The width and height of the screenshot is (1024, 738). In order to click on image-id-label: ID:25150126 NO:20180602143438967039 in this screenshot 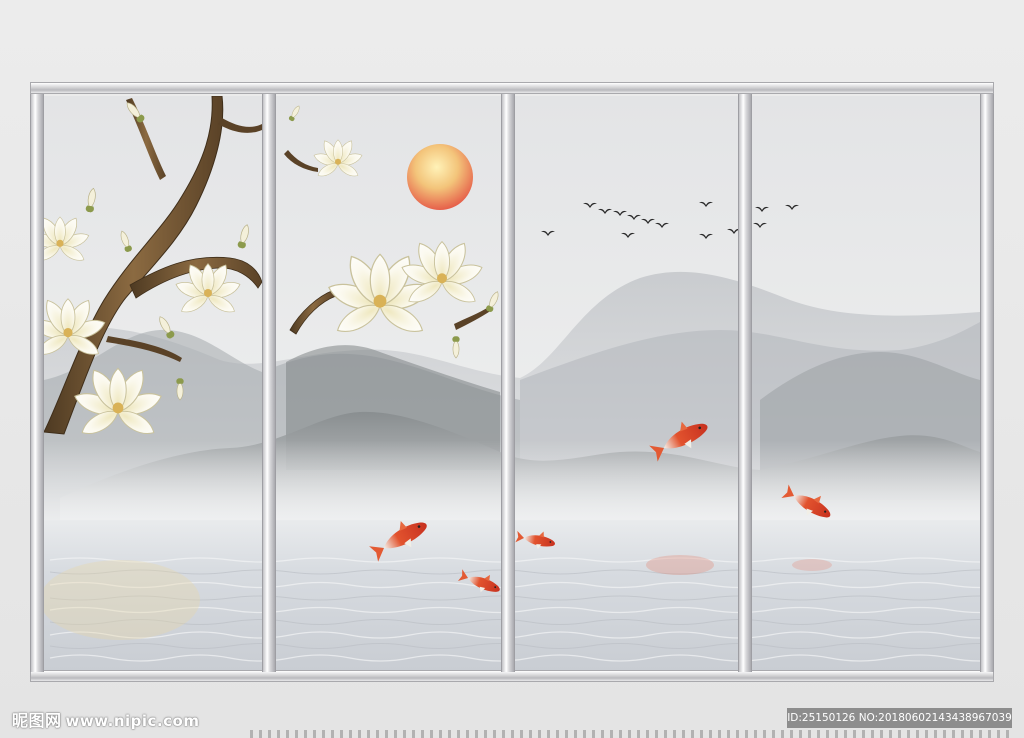, I will do `click(899, 718)`.